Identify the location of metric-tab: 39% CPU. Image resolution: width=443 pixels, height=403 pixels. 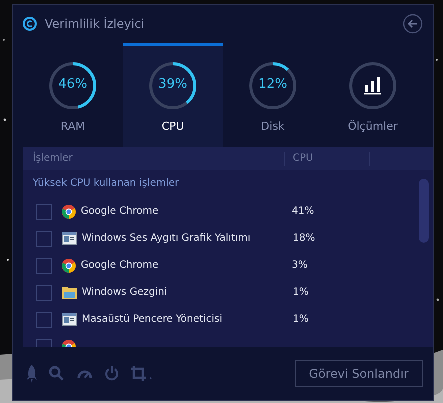
(173, 95).